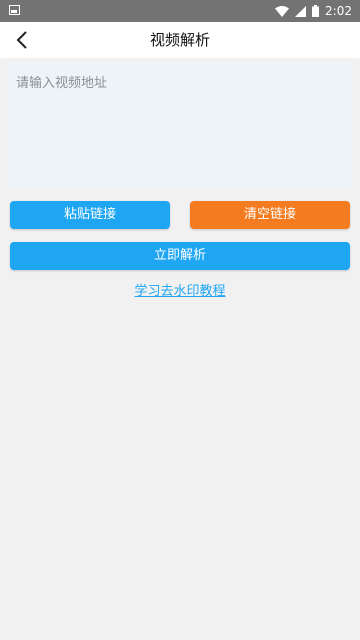  Describe the element at coordinates (270, 215) in the screenshot. I see `clear-link-button: 清空链接` at that location.